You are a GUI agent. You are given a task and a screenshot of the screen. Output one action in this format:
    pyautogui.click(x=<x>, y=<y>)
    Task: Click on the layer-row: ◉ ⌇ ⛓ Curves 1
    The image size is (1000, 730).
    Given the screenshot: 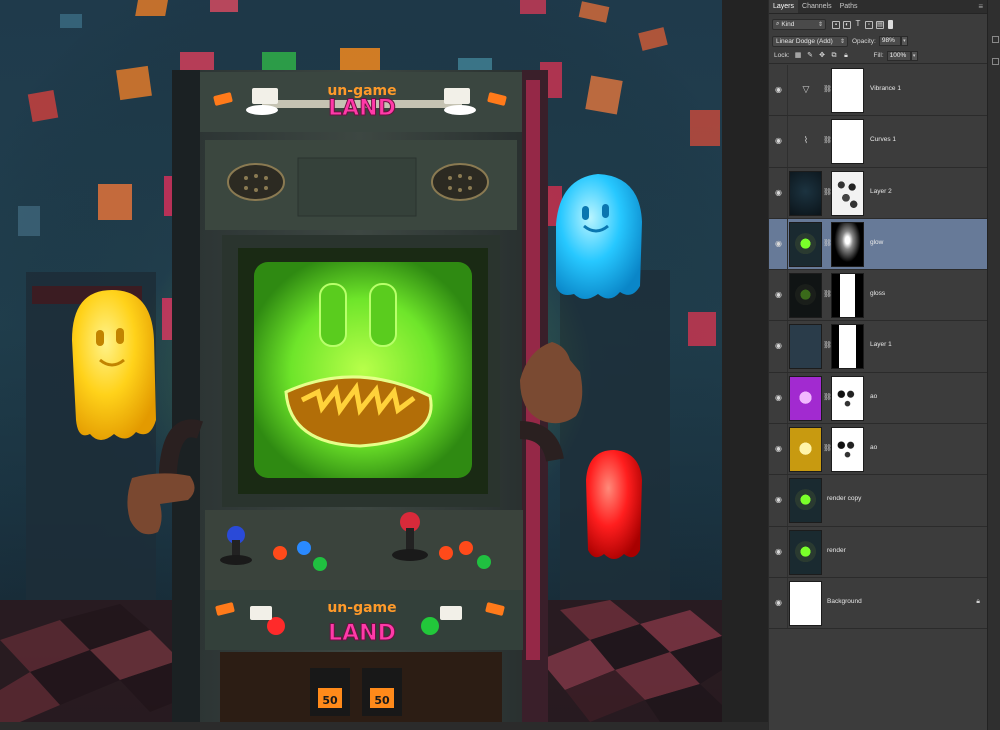 What is the action you would take?
    pyautogui.click(x=878, y=142)
    